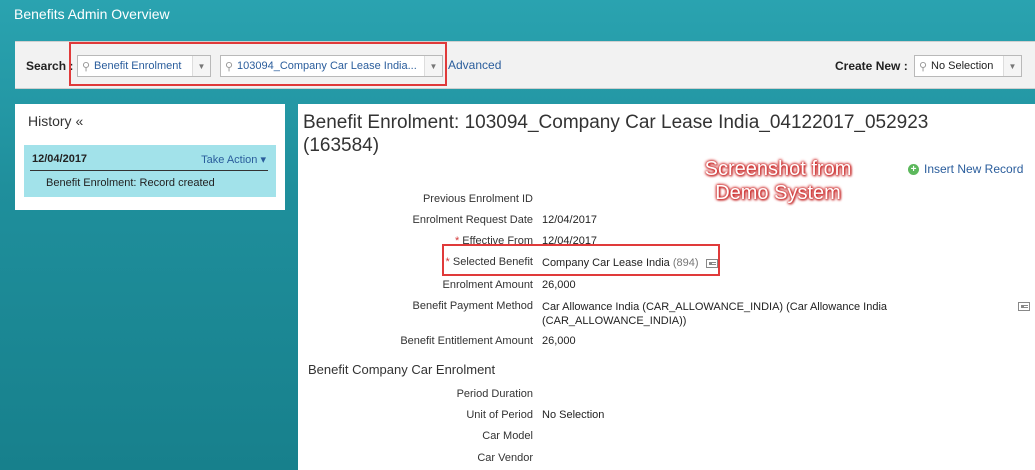 This screenshot has height=470, width=1035. What do you see at coordinates (559, 341) in the screenshot?
I see `benefit-entitlement-amount-value: 26,000` at bounding box center [559, 341].